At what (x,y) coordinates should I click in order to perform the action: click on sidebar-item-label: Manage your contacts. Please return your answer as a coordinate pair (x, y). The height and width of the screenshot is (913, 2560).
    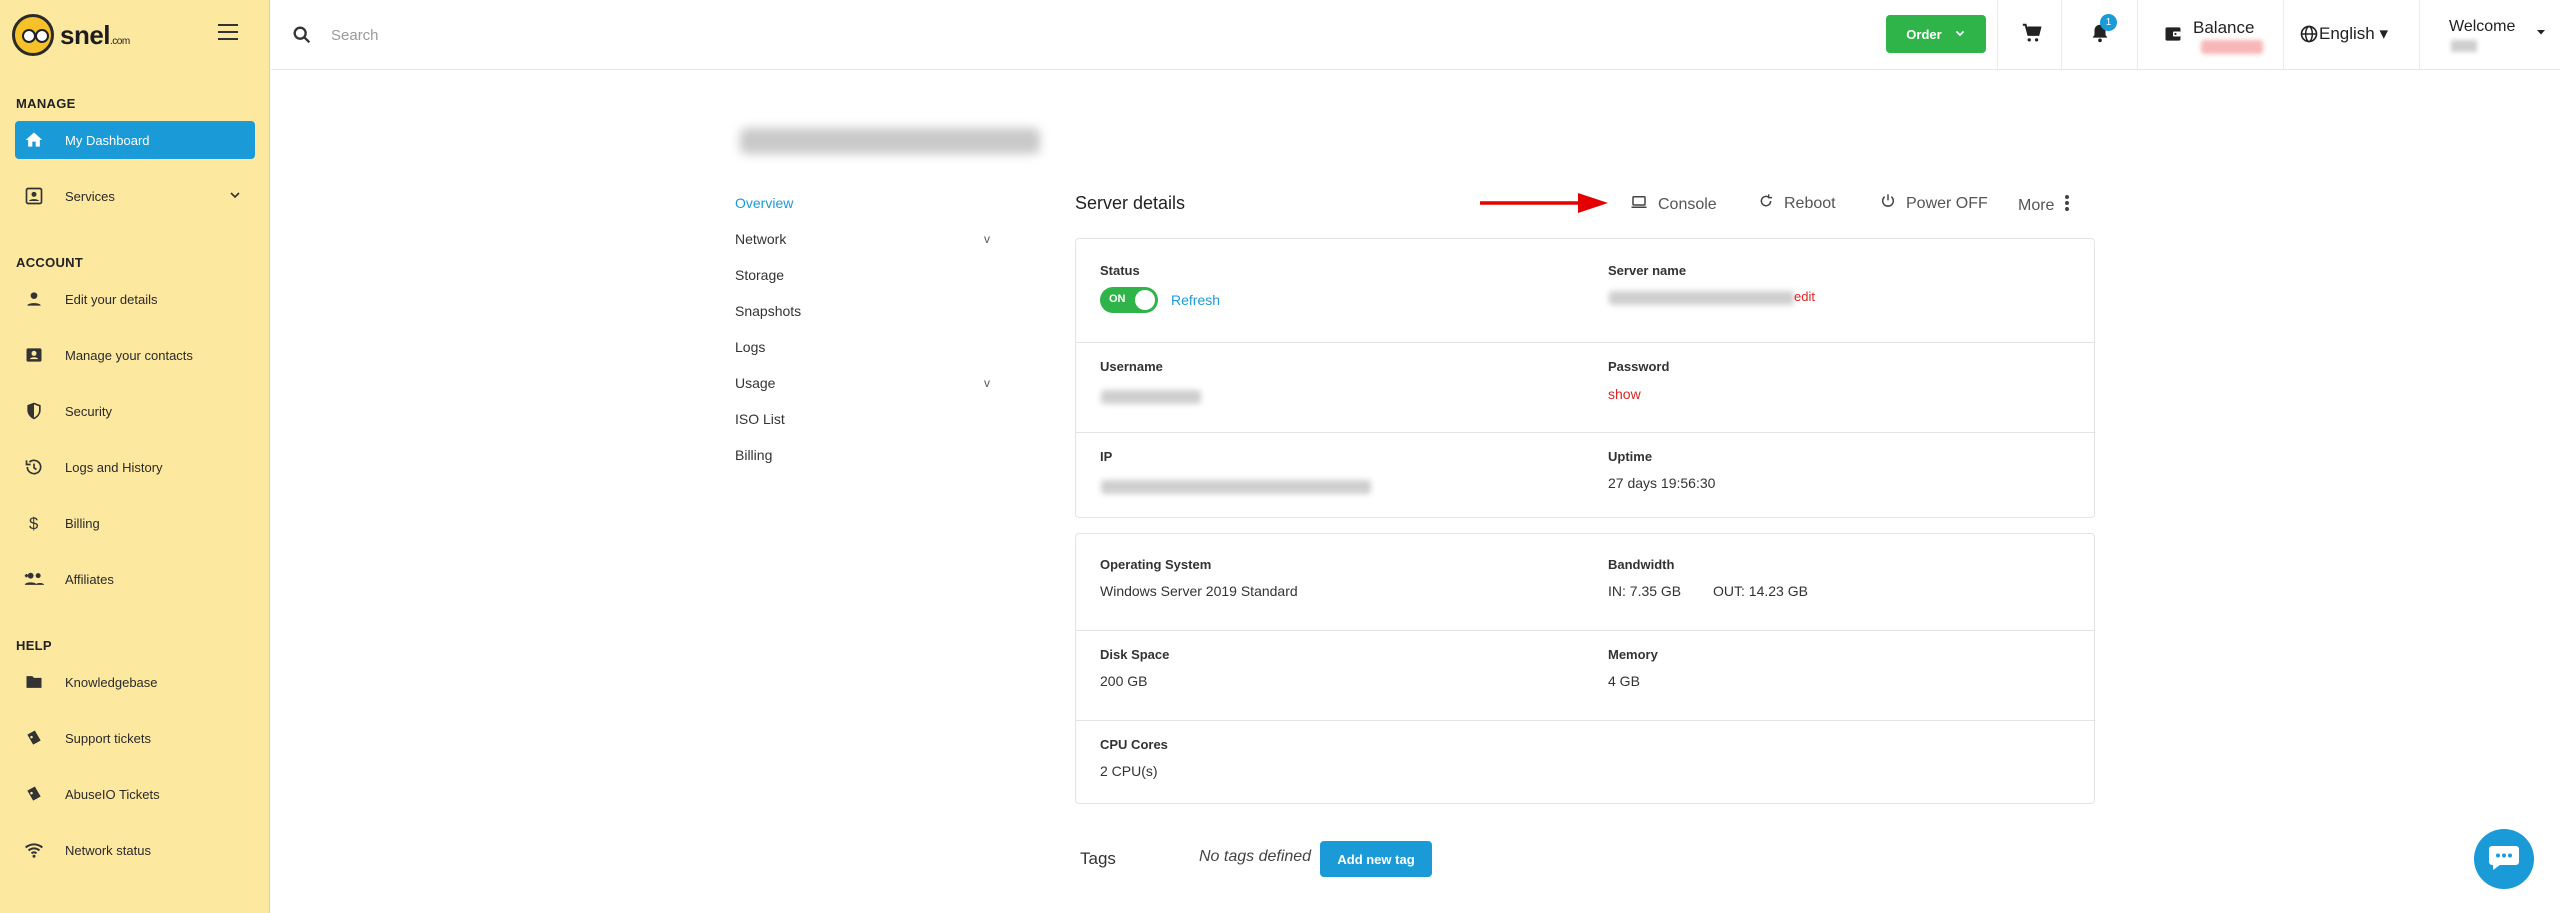
    Looking at the image, I should click on (129, 355).